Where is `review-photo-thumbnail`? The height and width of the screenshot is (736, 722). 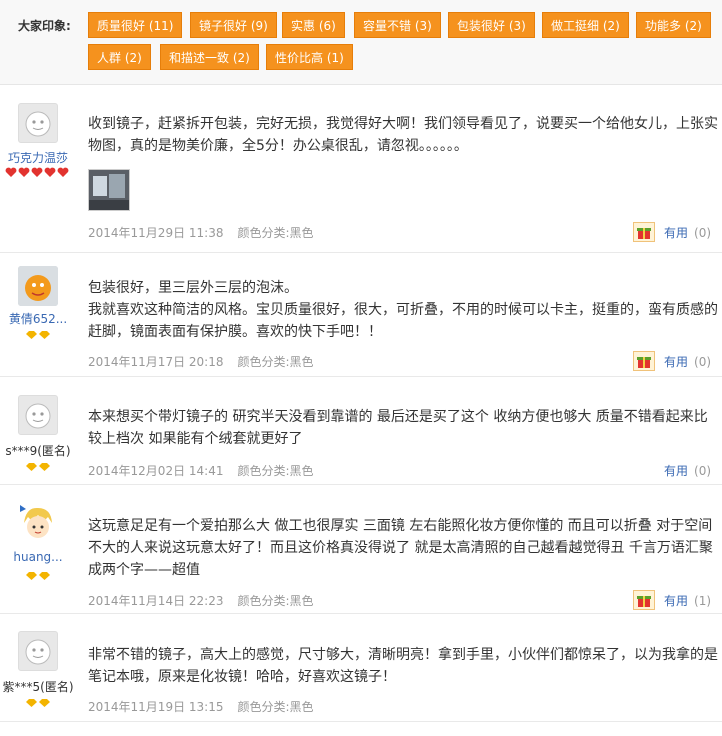 review-photo-thumbnail is located at coordinates (109, 190).